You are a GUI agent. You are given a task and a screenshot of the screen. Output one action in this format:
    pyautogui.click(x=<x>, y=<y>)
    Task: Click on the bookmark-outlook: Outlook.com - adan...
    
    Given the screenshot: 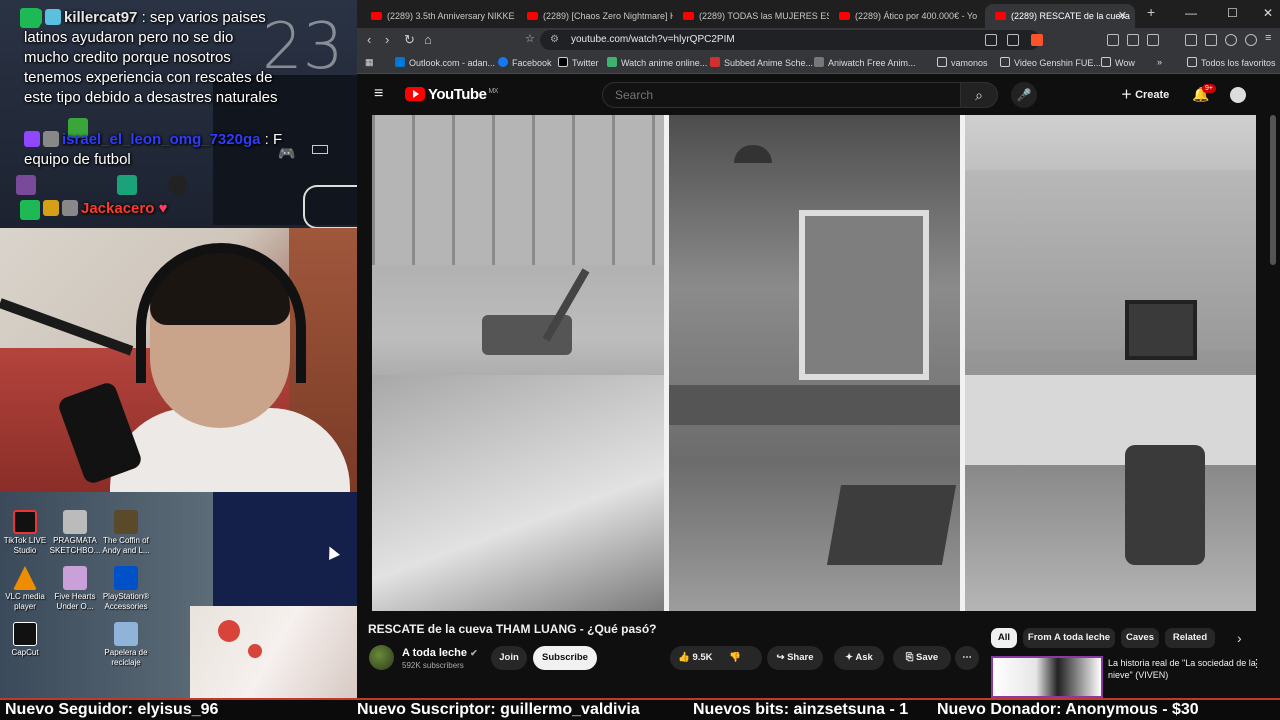 What is the action you would take?
    pyautogui.click(x=445, y=62)
    